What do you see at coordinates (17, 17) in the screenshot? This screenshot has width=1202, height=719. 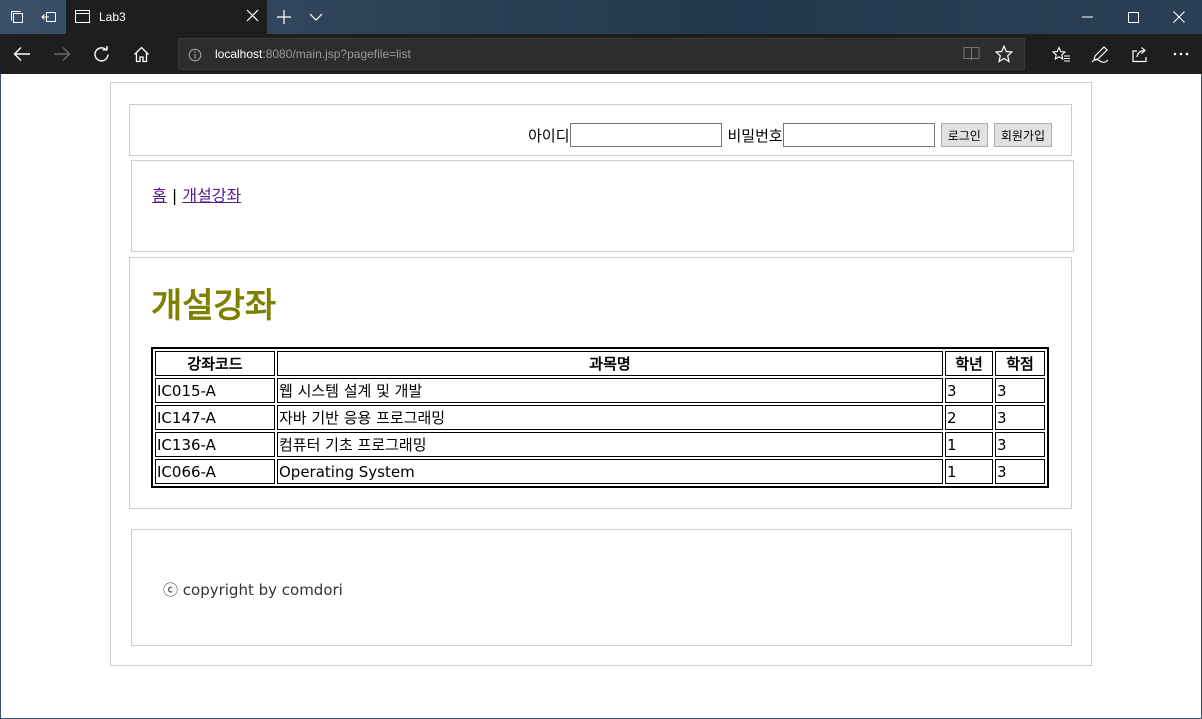 I see `tab-manager-icon` at bounding box center [17, 17].